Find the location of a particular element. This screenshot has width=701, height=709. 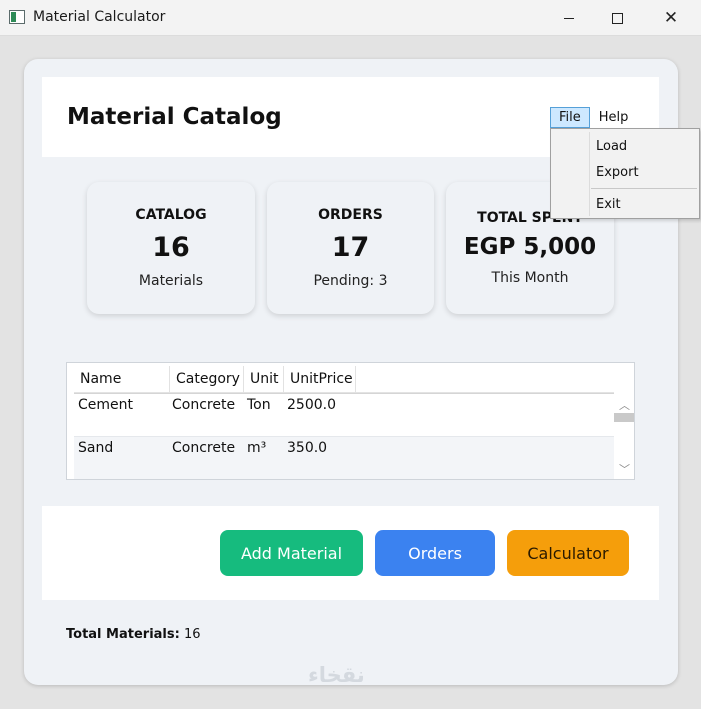

column-header-category: Category is located at coordinates (207, 379).